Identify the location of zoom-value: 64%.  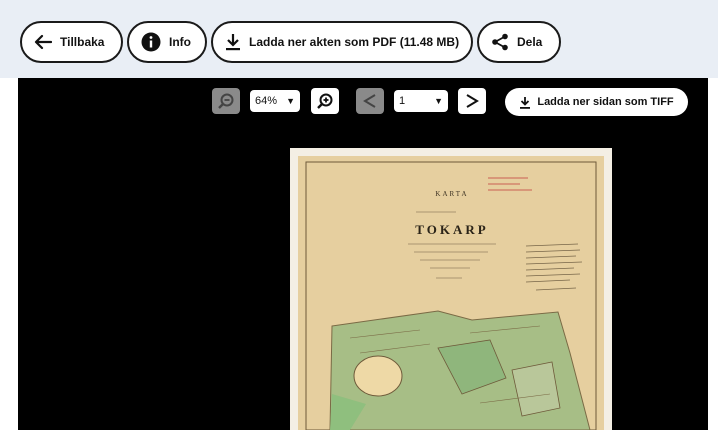
(266, 101).